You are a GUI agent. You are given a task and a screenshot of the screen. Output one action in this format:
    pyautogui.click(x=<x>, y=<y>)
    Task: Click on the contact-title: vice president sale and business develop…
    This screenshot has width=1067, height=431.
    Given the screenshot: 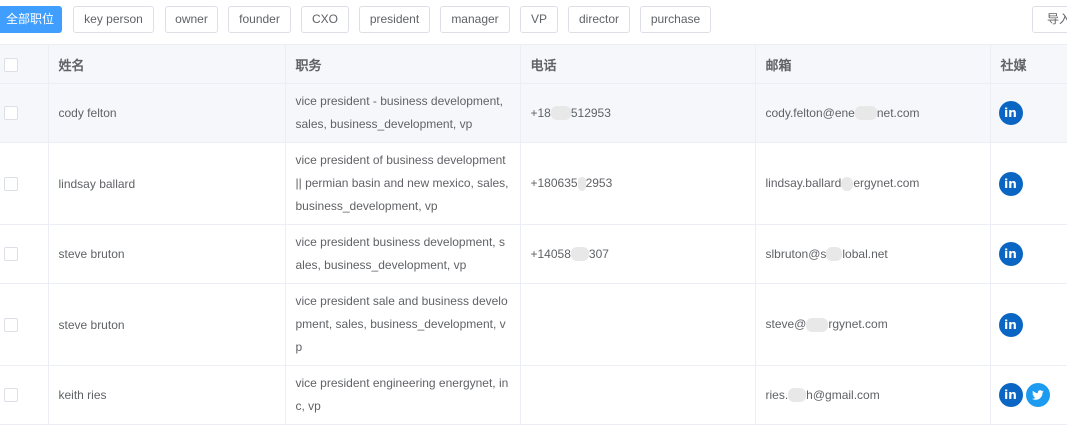 What is the action you would take?
    pyautogui.click(x=403, y=324)
    